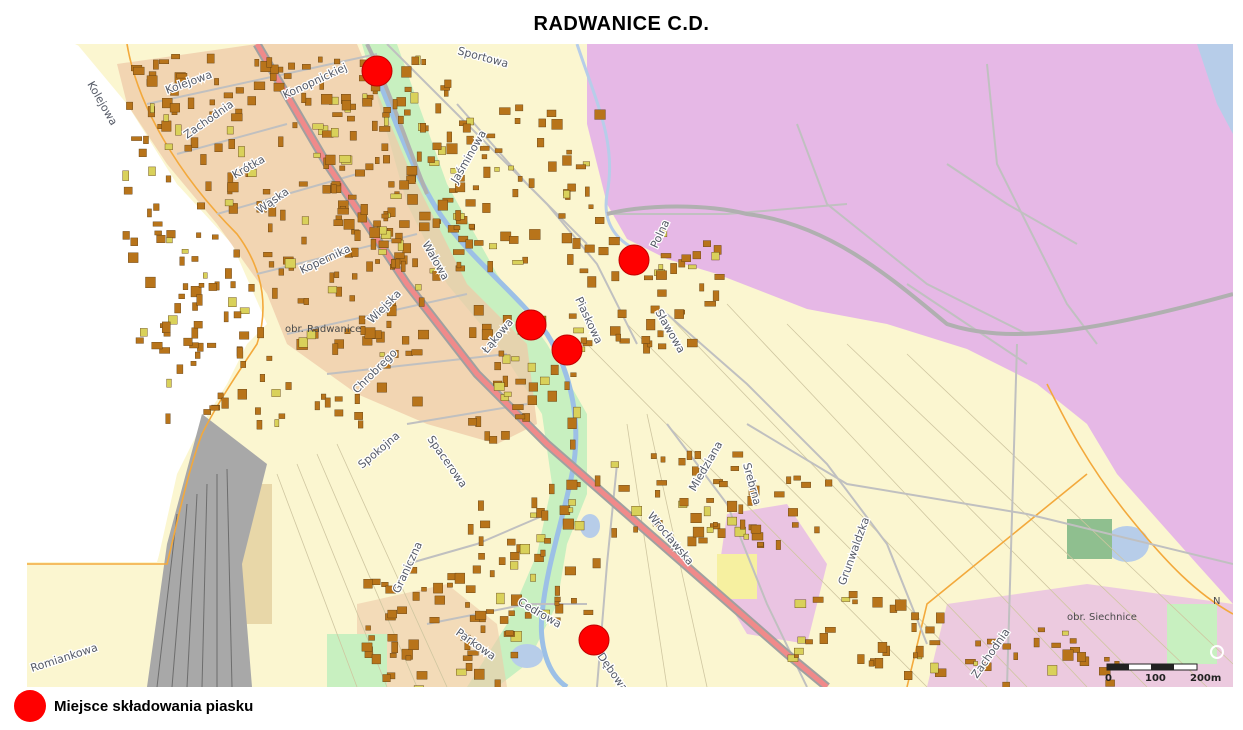  I want to click on compass-label: N, so click(1216, 601).